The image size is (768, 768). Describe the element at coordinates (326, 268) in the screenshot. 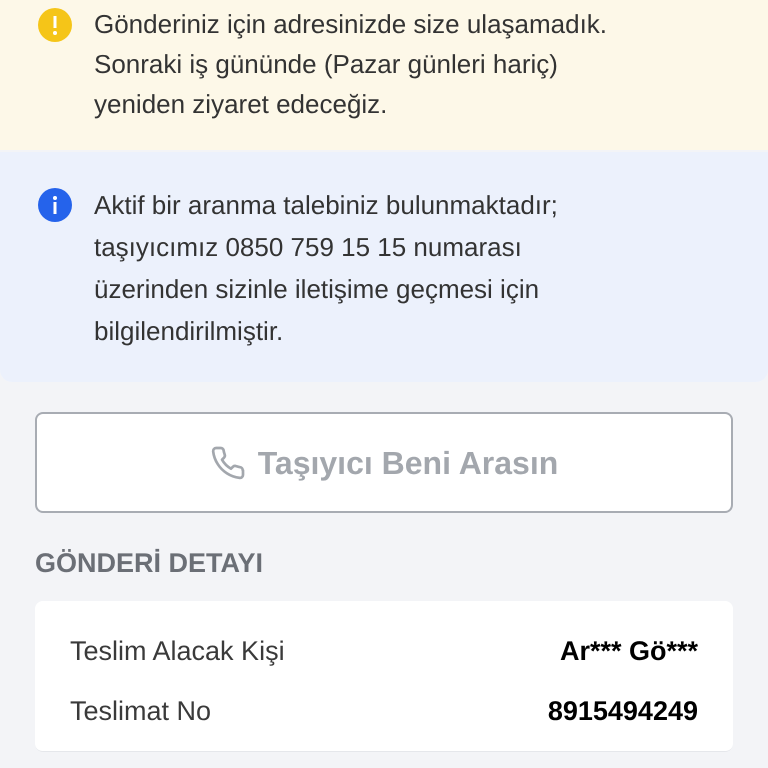

I see `info-message: Aktif bir aranma talebiniz bulunmaktadır; taşıyıcımız 0850 759 15 15 numarası üzerinden sizinle iletişime geçmesi için bilgilendirilmiştir.` at that location.